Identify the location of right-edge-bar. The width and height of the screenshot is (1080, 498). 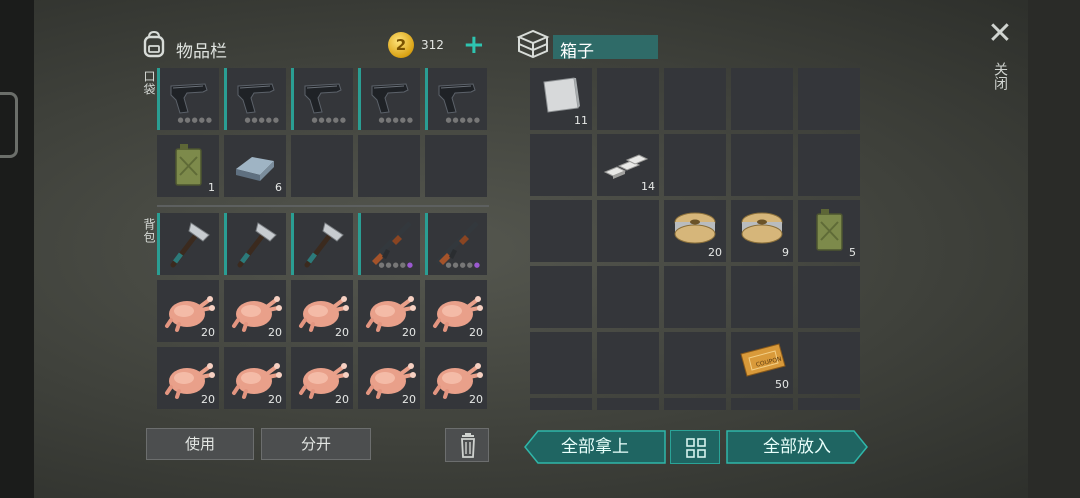
(1054, 249).